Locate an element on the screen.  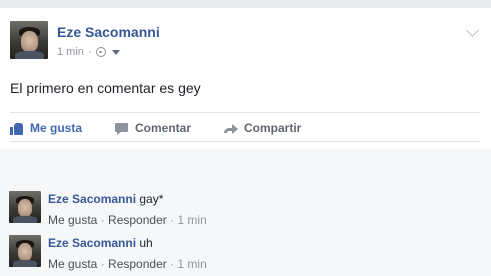
comment-body: Eze Sacomanni gay* is located at coordinates (105, 199).